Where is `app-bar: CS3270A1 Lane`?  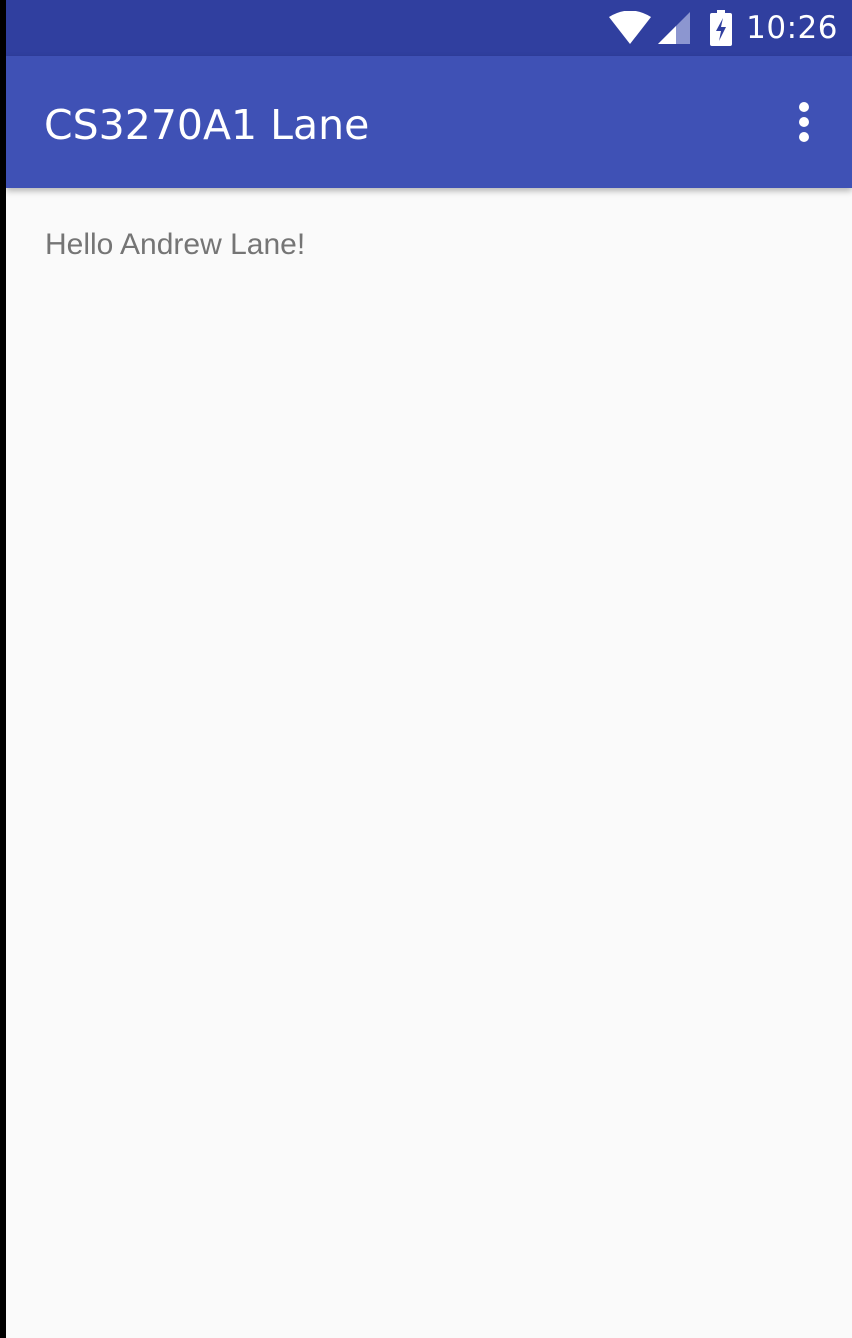 app-bar: CS3270A1 Lane is located at coordinates (429, 122).